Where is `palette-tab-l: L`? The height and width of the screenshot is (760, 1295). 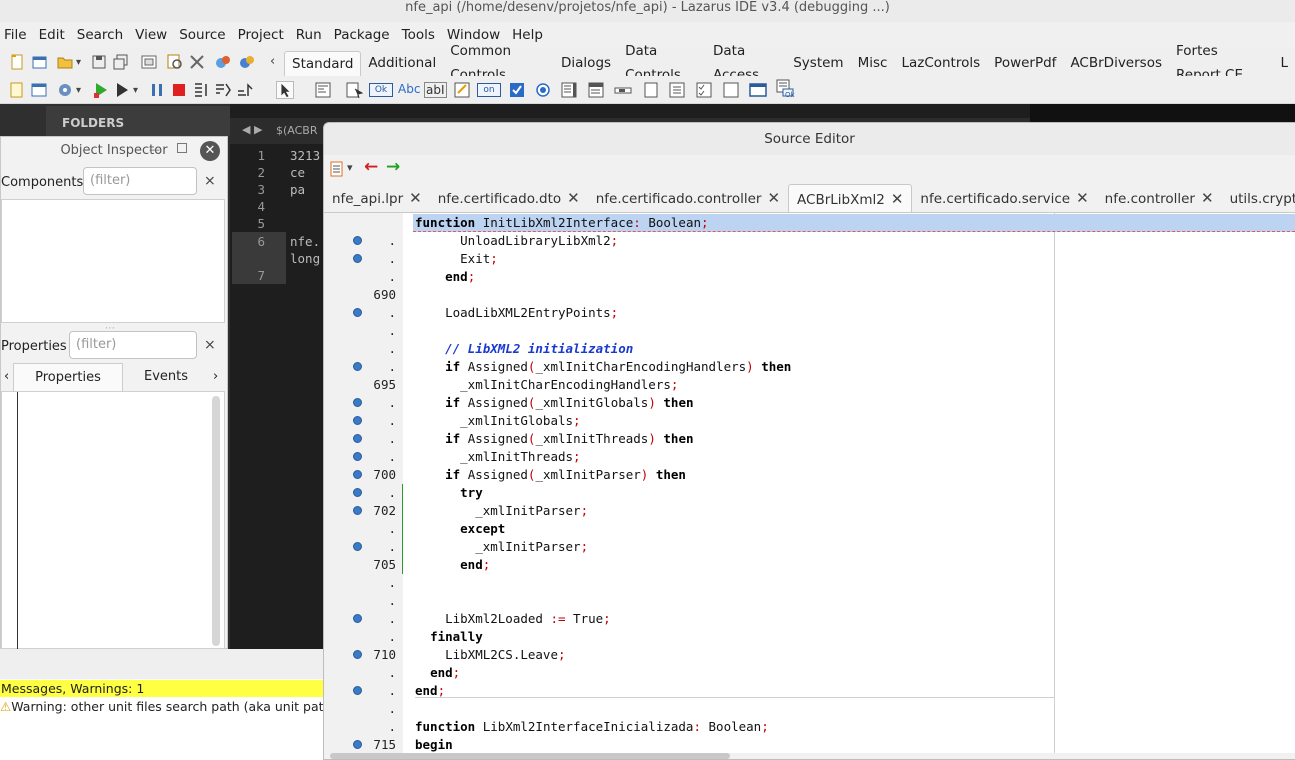
palette-tab-l: L is located at coordinates (1284, 63).